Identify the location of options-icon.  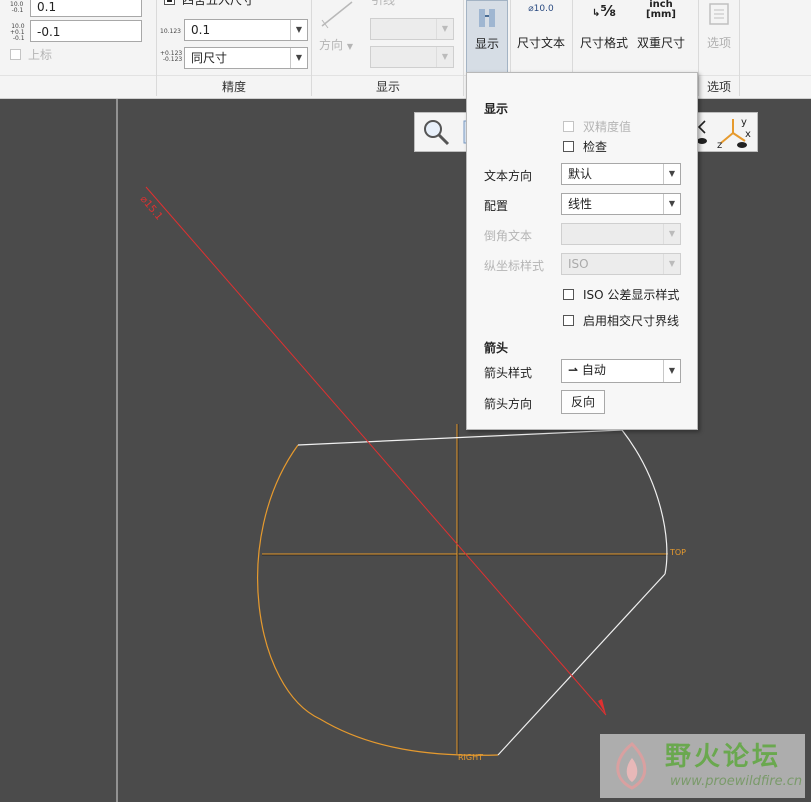
(719, 14).